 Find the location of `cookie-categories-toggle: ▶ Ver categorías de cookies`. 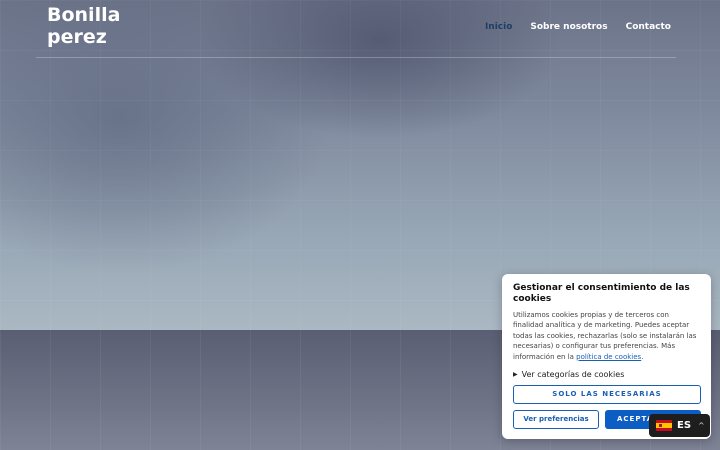

cookie-categories-toggle: ▶ Ver categorías de cookies is located at coordinates (607, 374).